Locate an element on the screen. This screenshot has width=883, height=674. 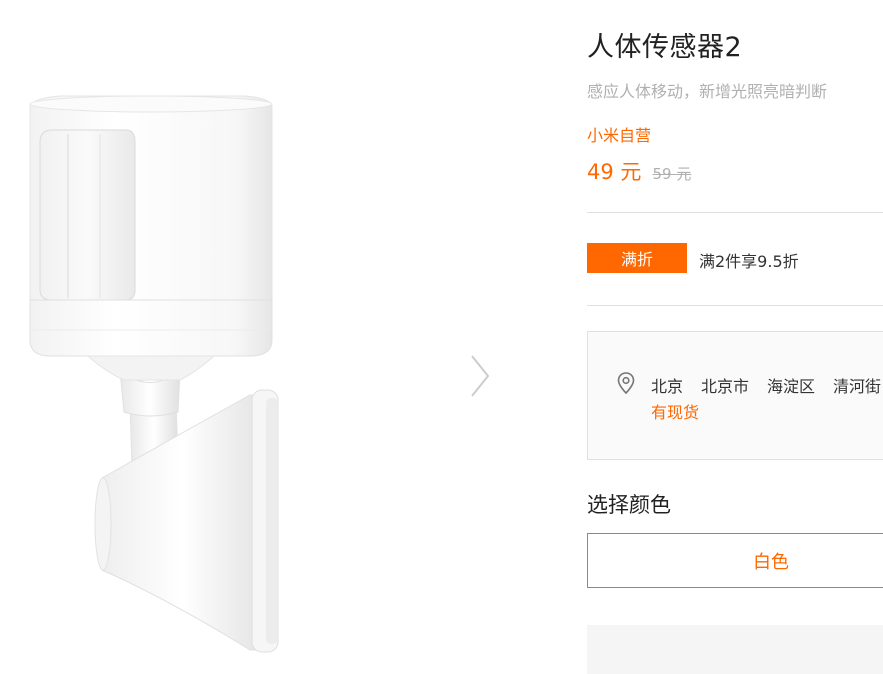
address-province: 北京 is located at coordinates (667, 386).